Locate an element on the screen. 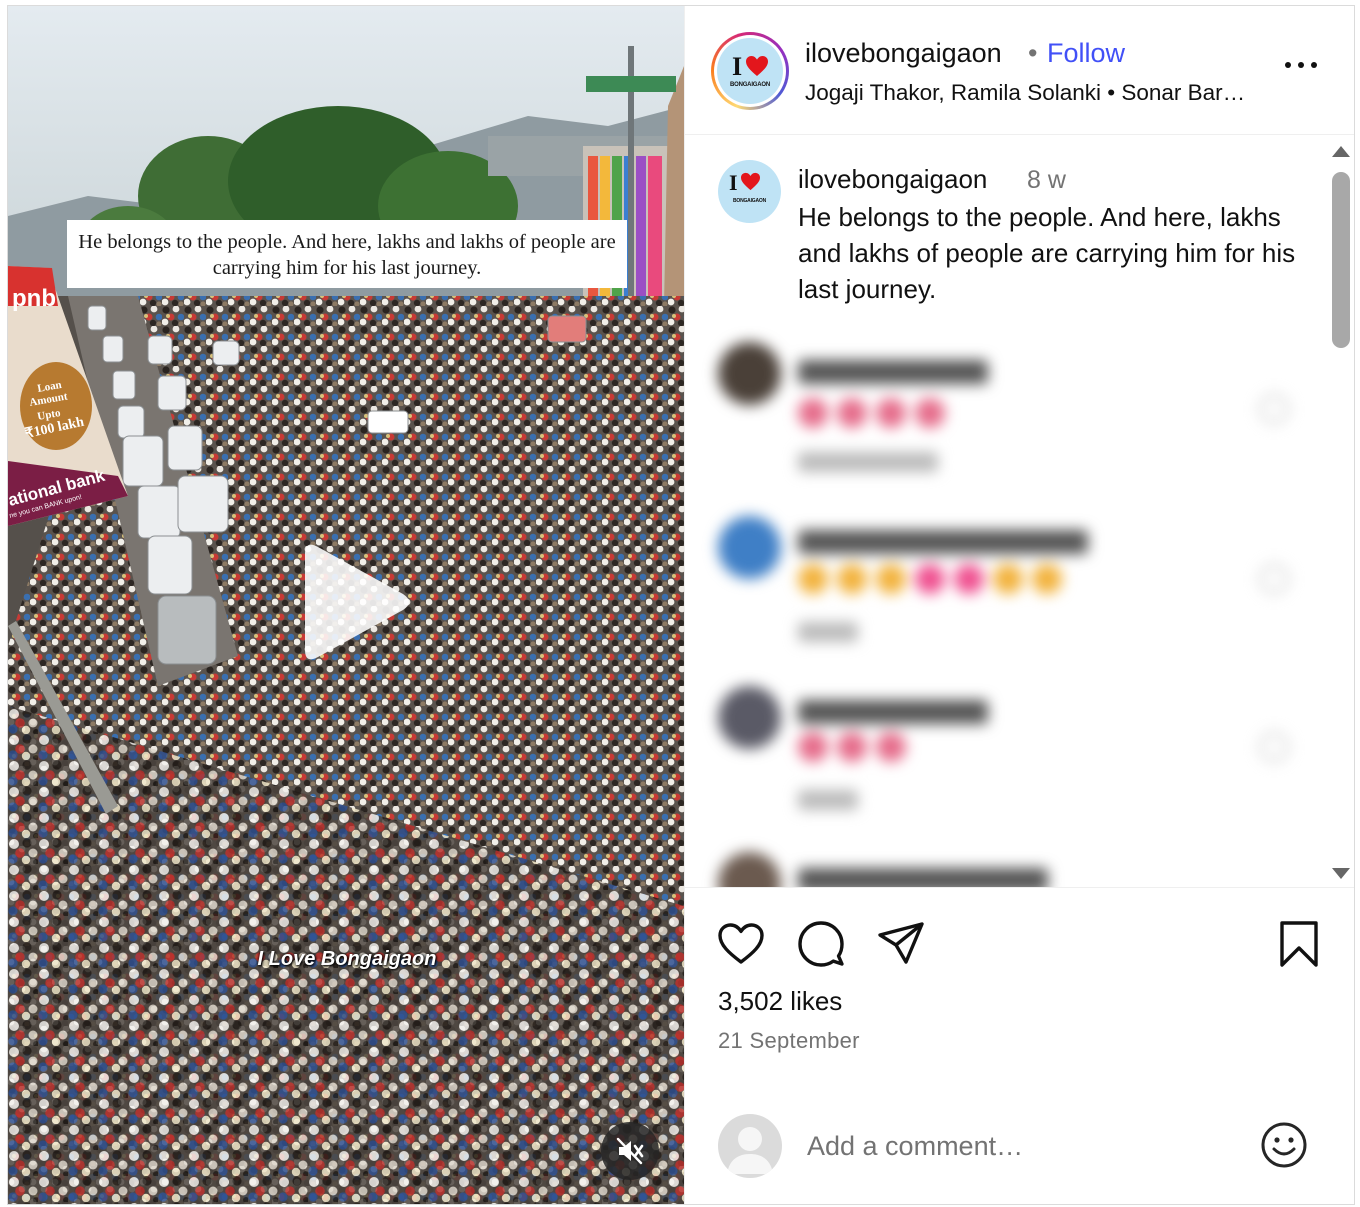 The image size is (1360, 1207). logo-letter-small: I is located at coordinates (733, 182).